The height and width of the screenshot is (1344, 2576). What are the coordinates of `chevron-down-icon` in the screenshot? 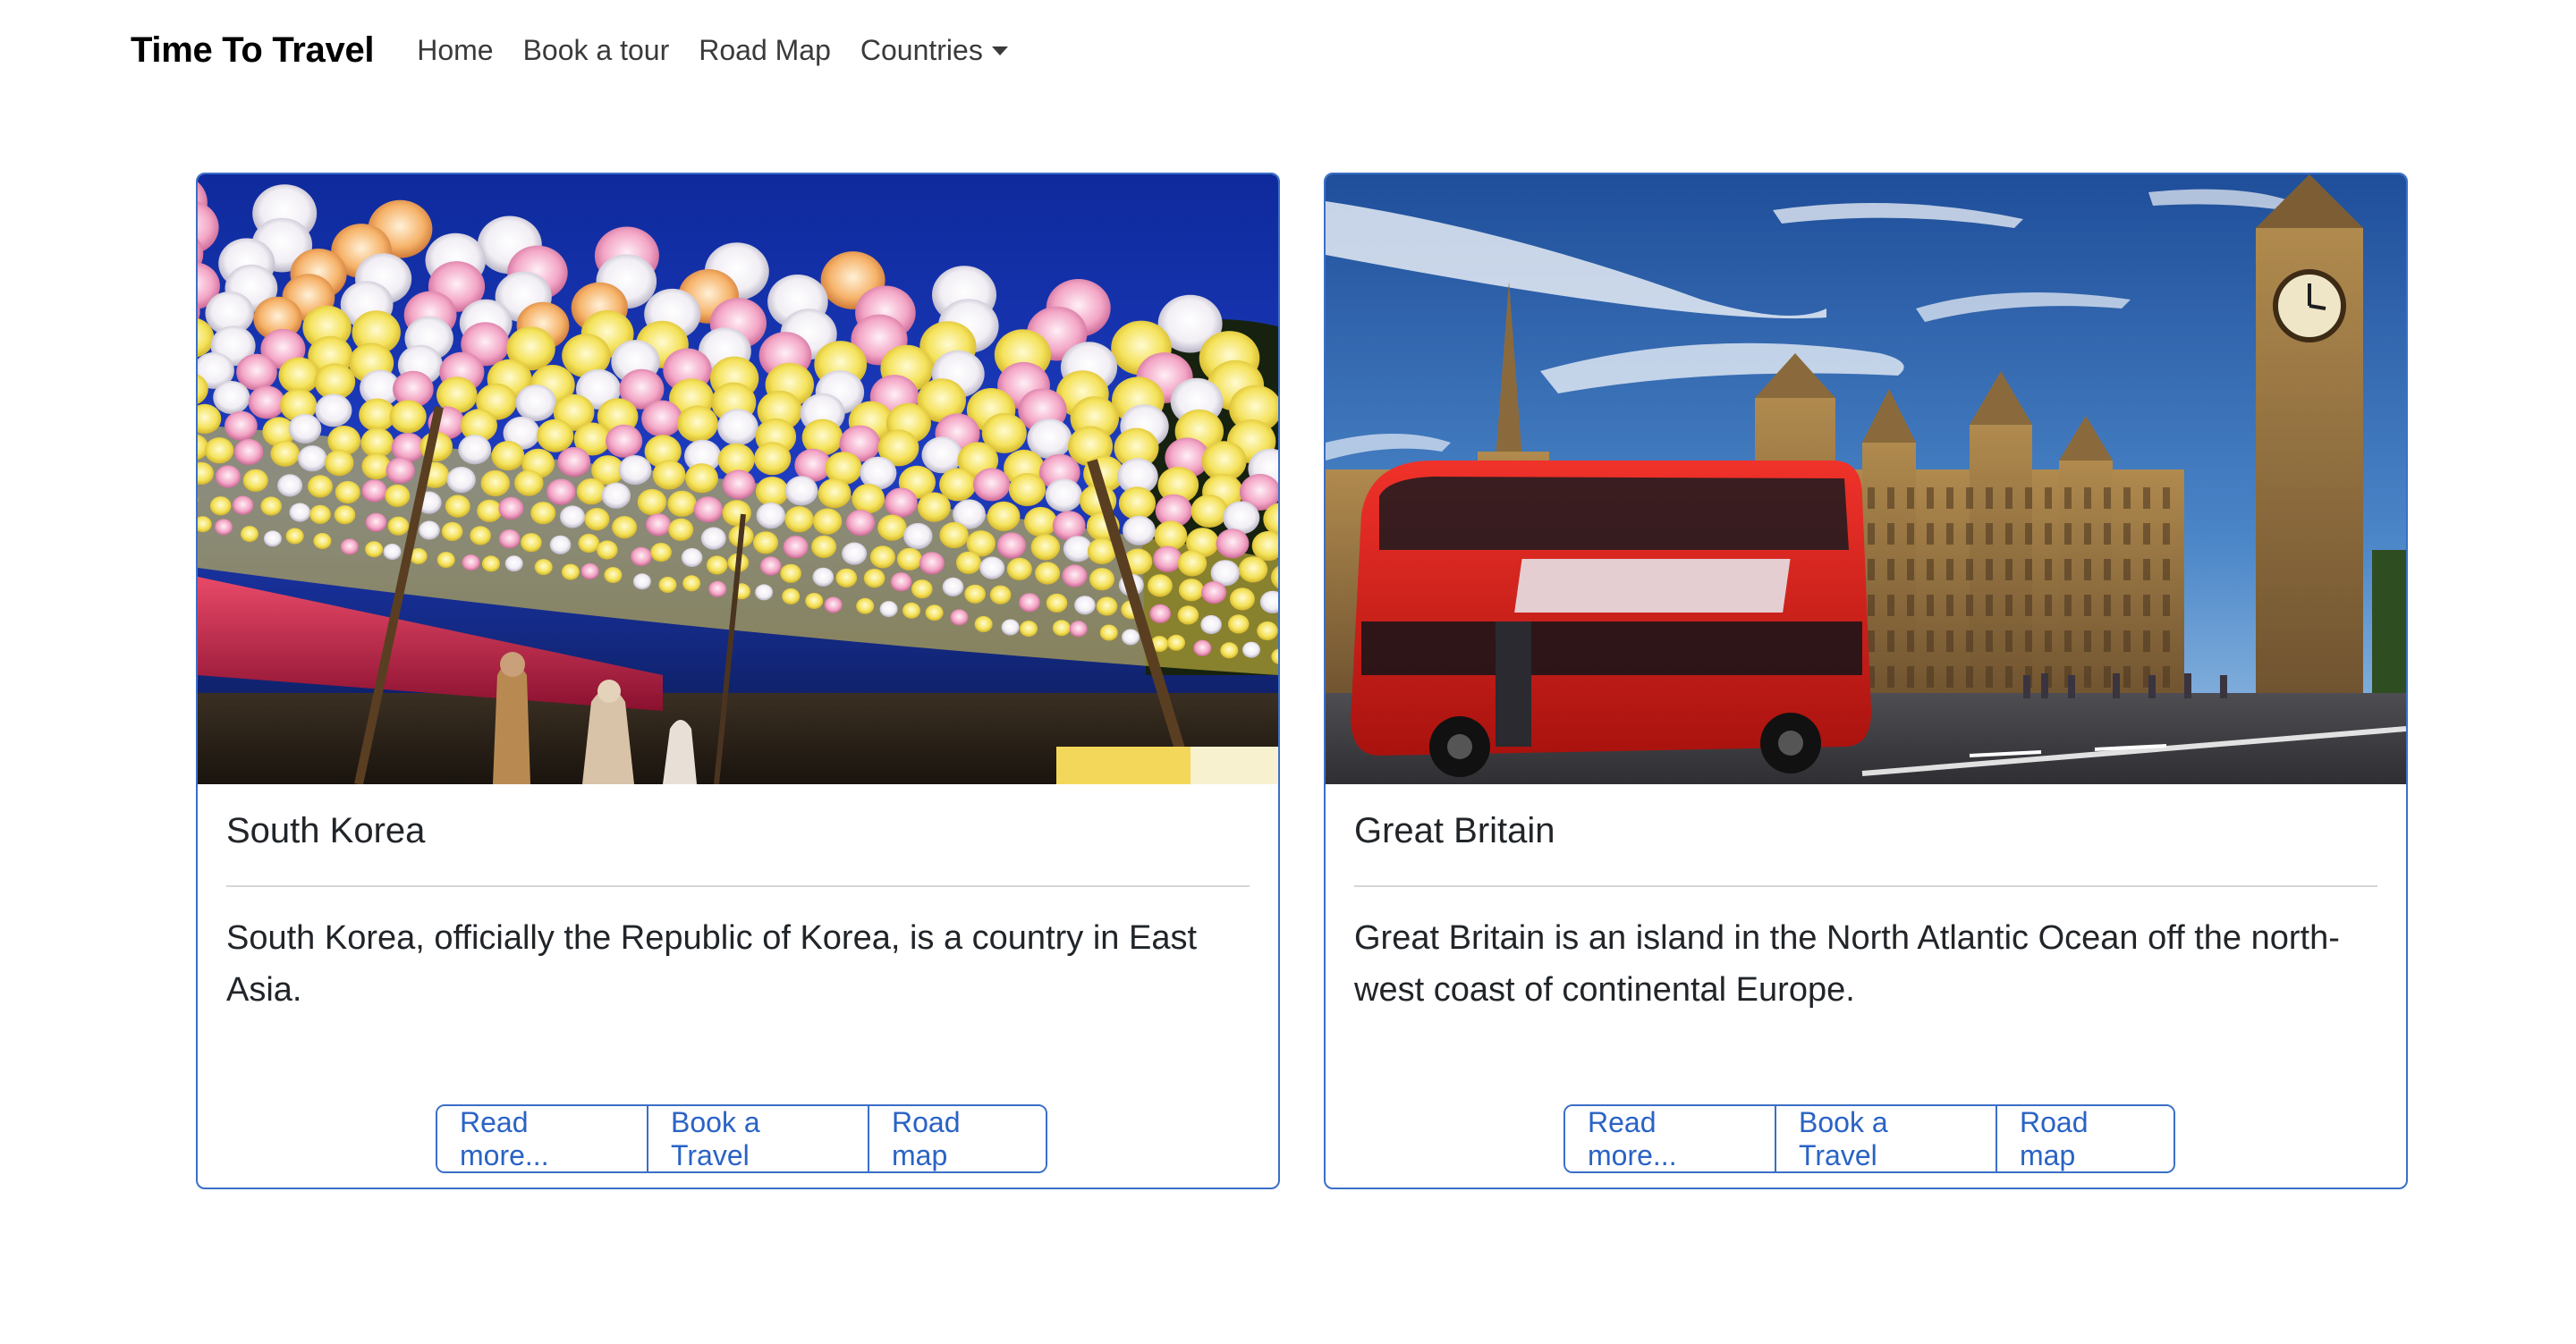 It's located at (999, 50).